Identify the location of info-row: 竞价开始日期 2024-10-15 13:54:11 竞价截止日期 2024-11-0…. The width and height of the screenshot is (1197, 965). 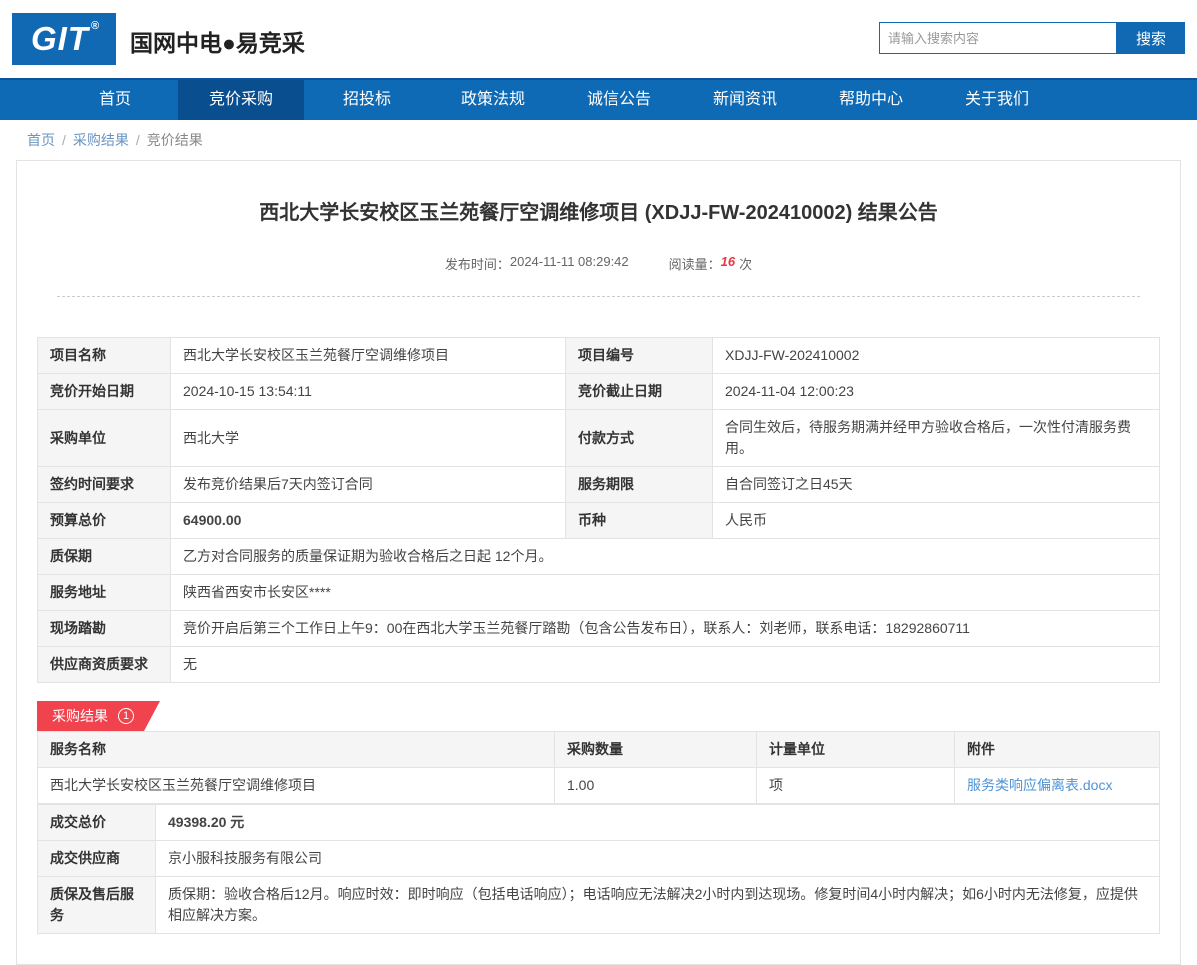
(598, 391).